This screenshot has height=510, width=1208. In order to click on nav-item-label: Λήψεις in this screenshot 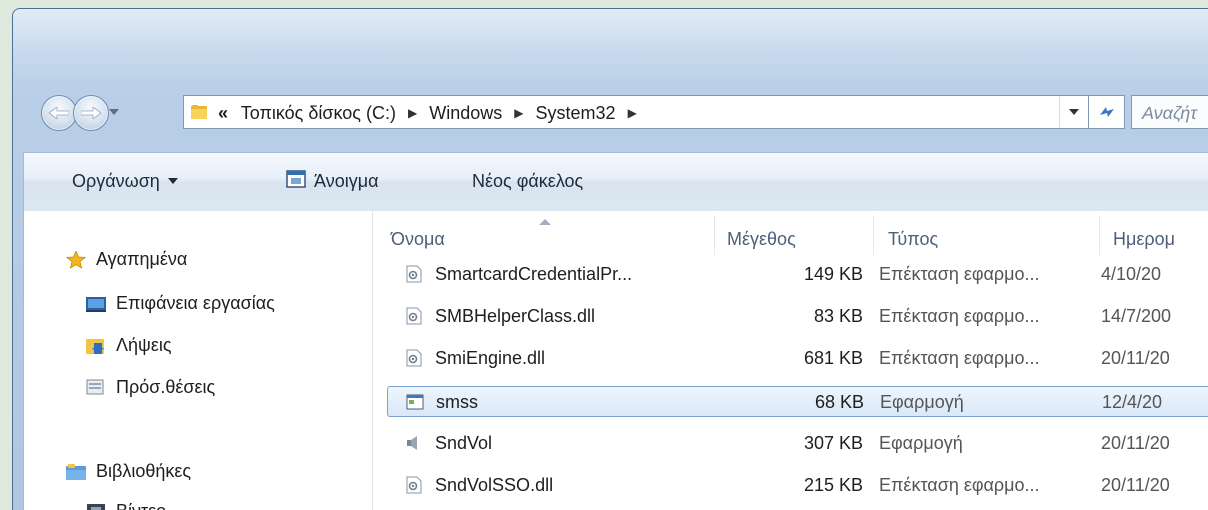, I will do `click(144, 345)`.